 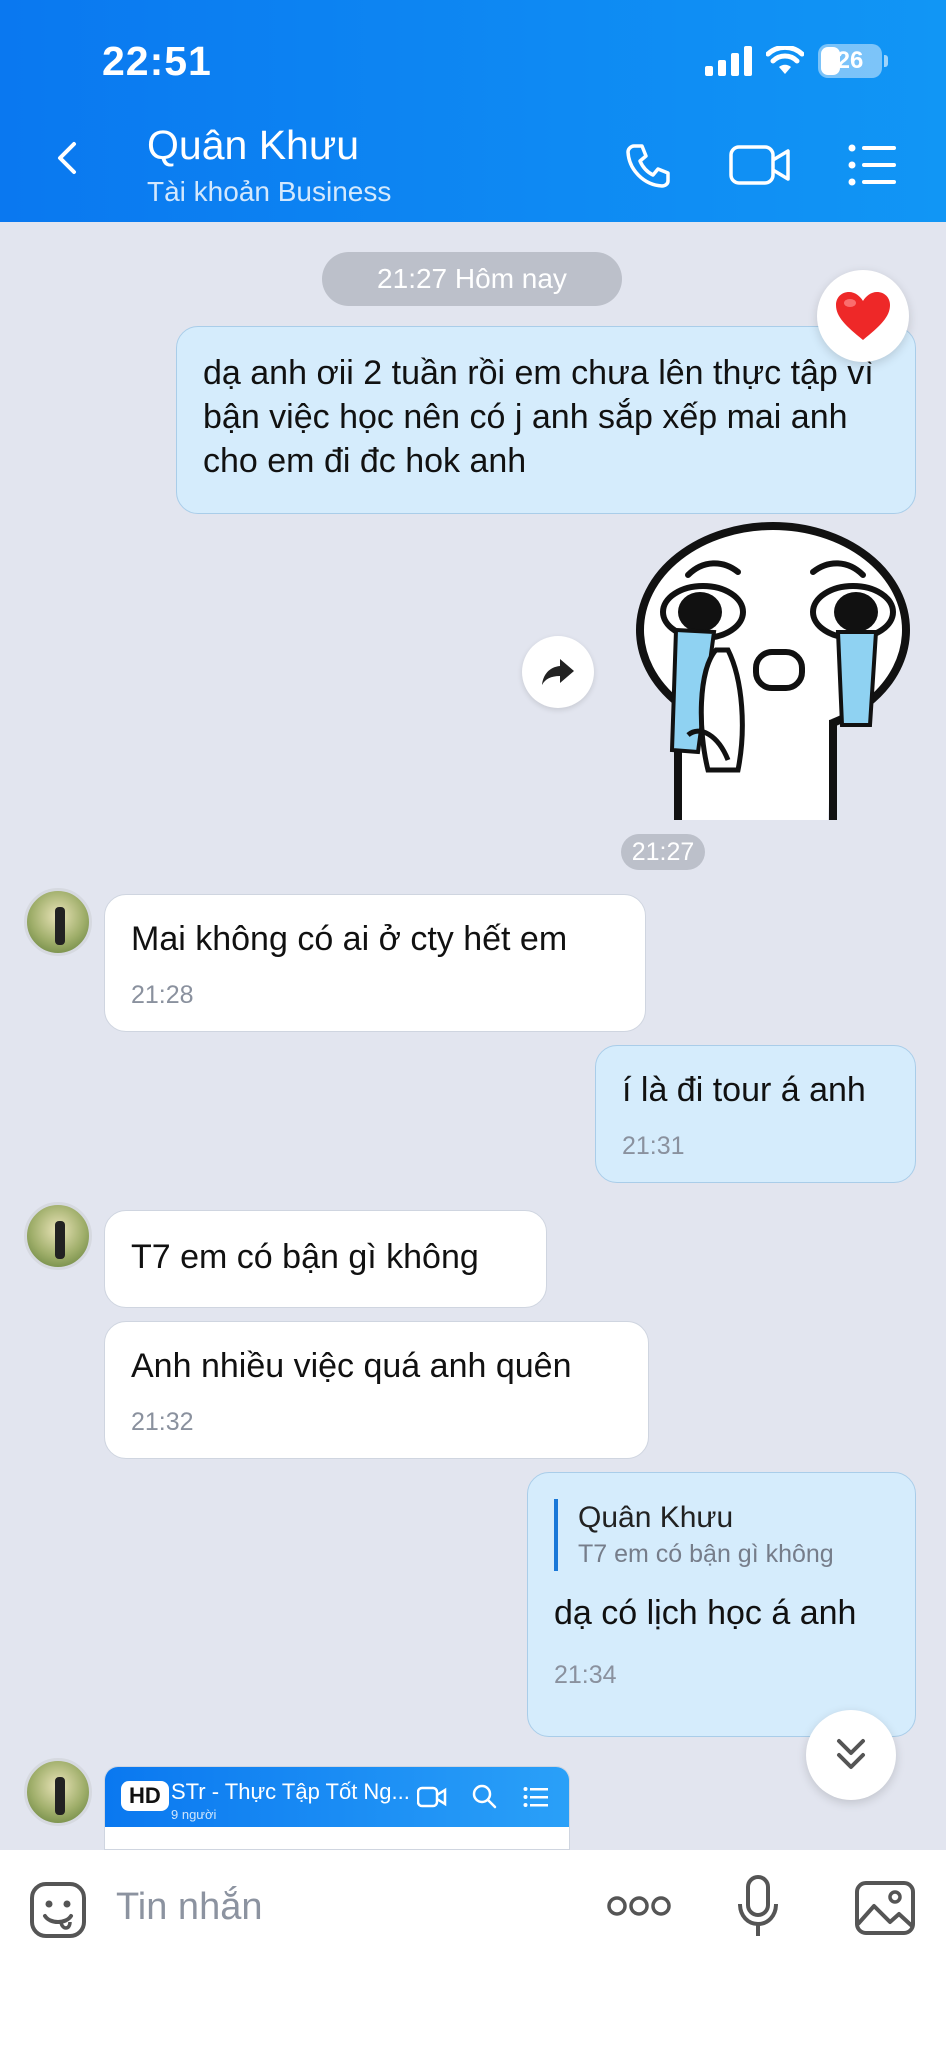 What do you see at coordinates (585, 1675) in the screenshot?
I see `message-time: 21:34` at bounding box center [585, 1675].